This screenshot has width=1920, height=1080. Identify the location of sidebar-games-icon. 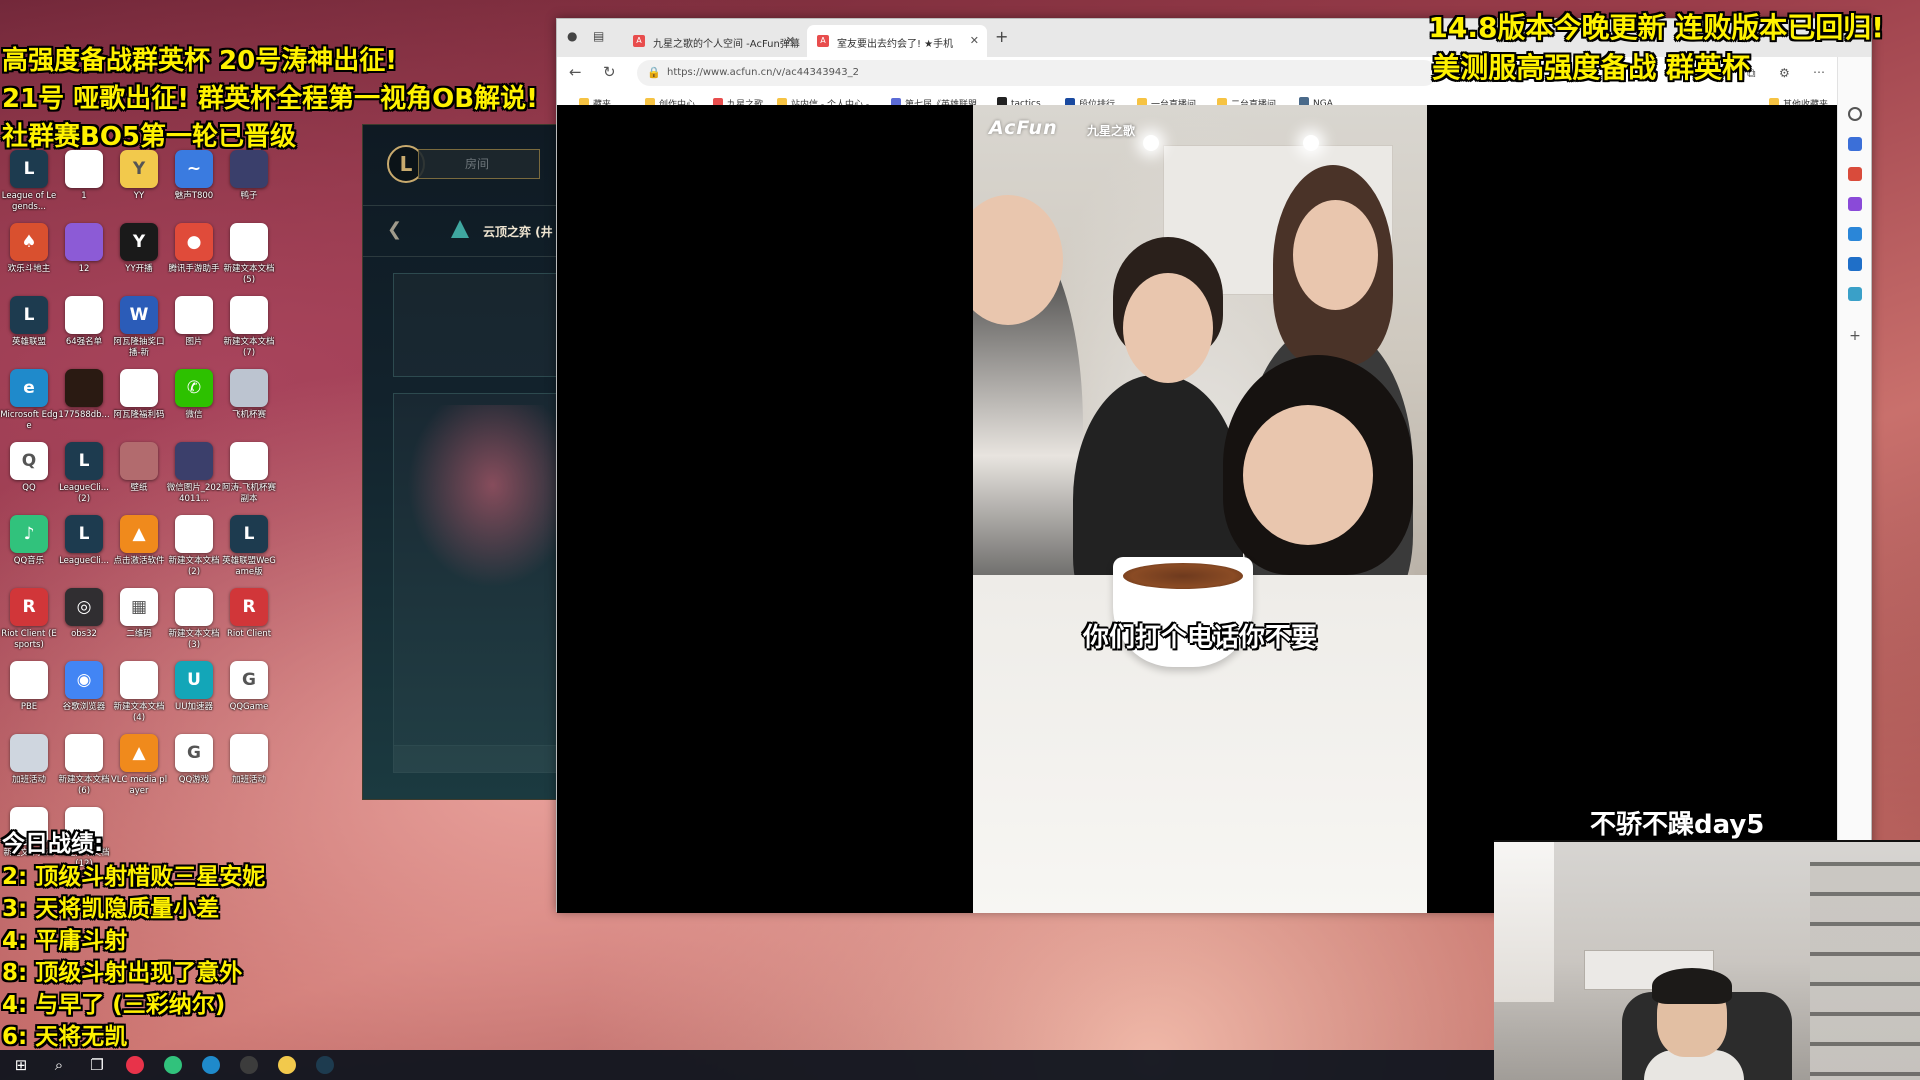
(1855, 204).